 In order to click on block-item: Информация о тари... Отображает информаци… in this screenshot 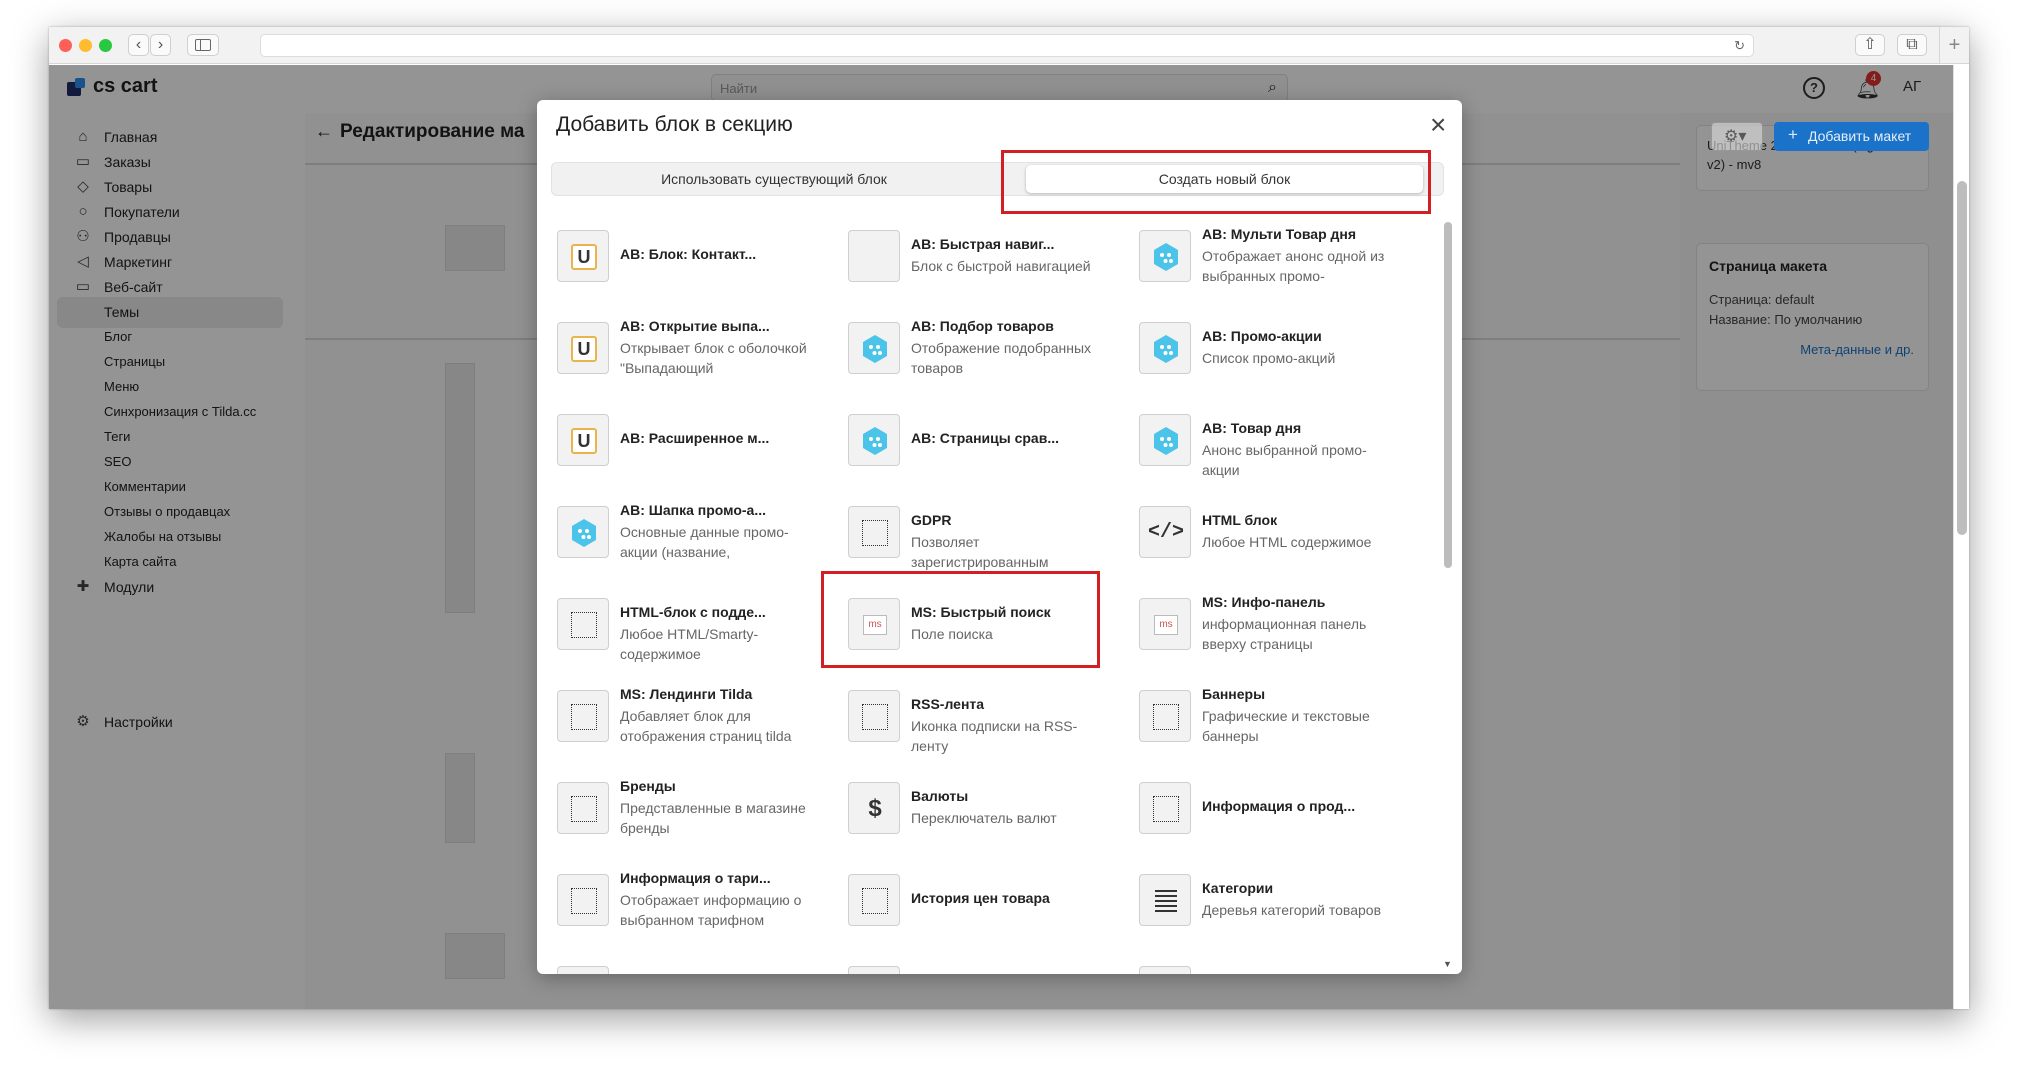, I will do `click(692, 896)`.